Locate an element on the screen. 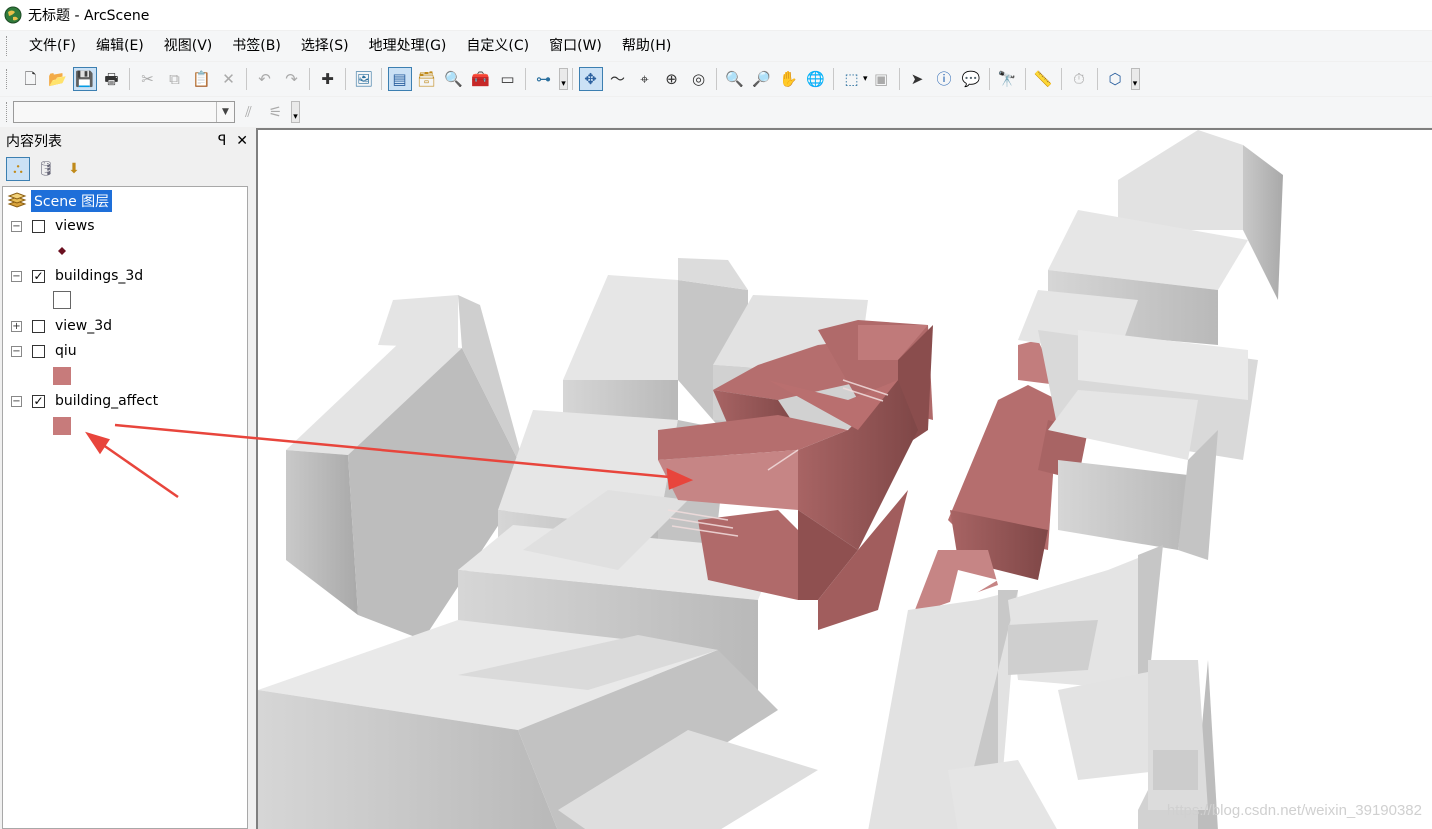 The width and height of the screenshot is (1432, 829). full-extent-icon: 🌐 is located at coordinates (816, 79).